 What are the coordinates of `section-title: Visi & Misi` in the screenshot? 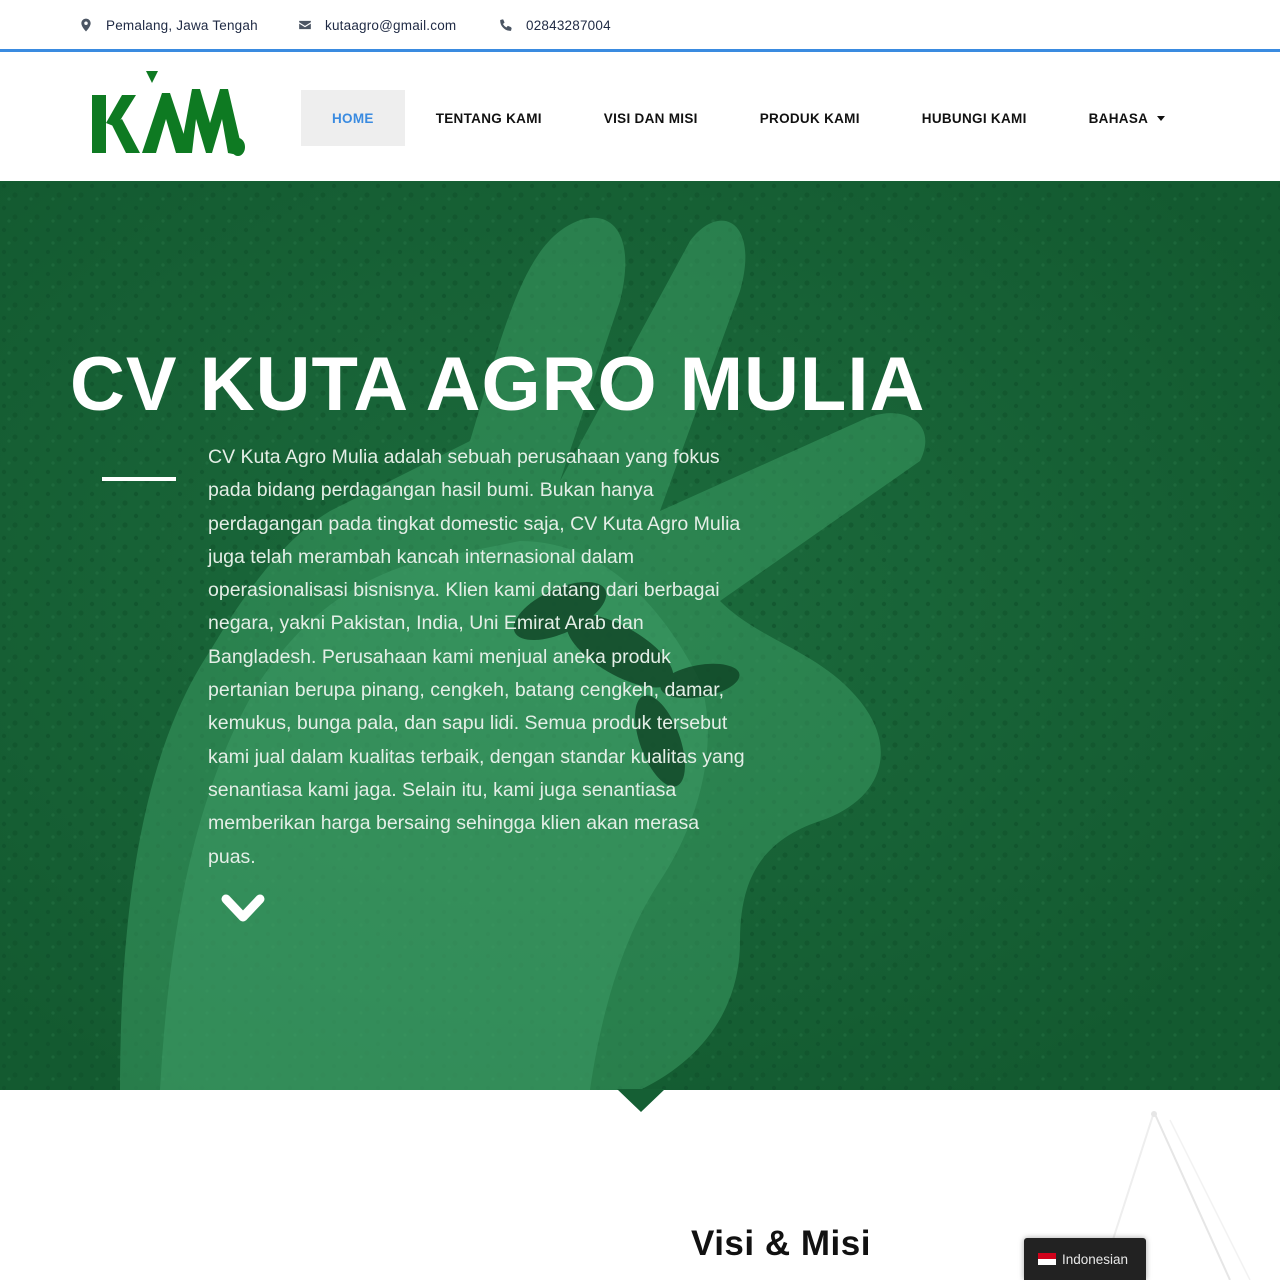 It's located at (781, 1243).